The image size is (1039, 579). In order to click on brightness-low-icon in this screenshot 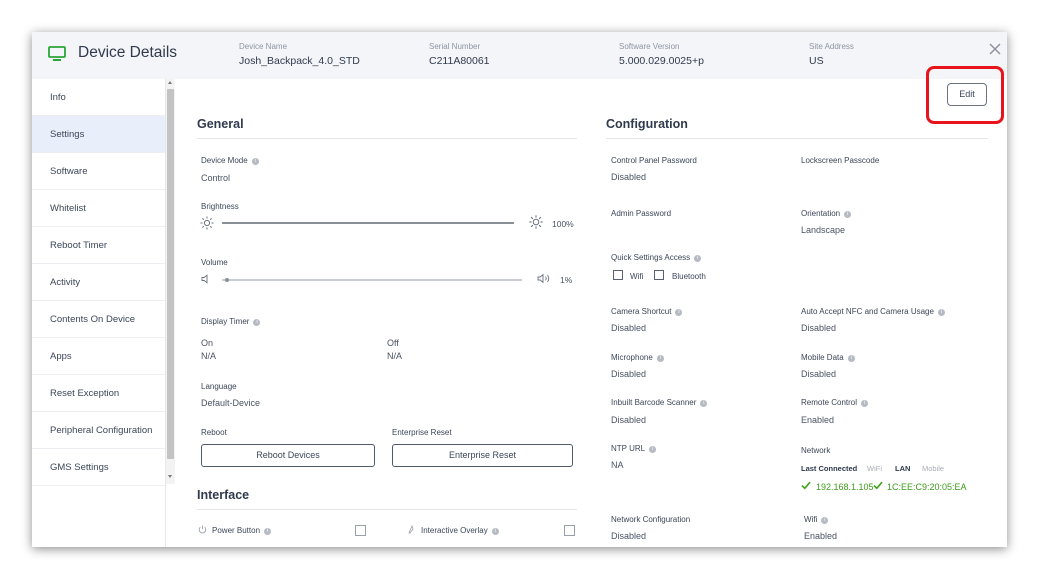, I will do `click(207, 223)`.